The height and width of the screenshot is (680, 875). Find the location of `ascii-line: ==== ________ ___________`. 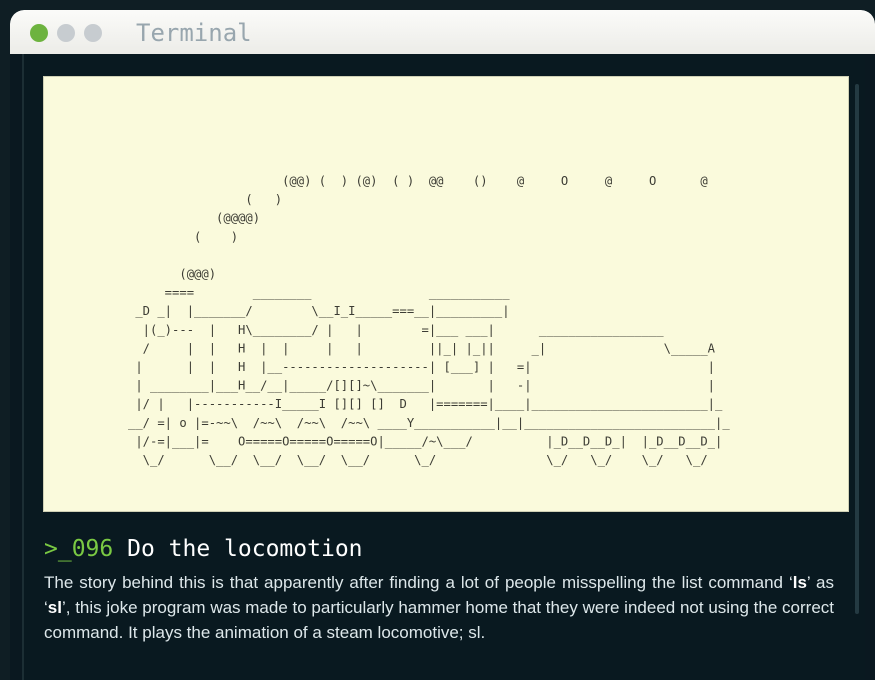

ascii-line: ==== ________ ___________ is located at coordinates (319, 293).